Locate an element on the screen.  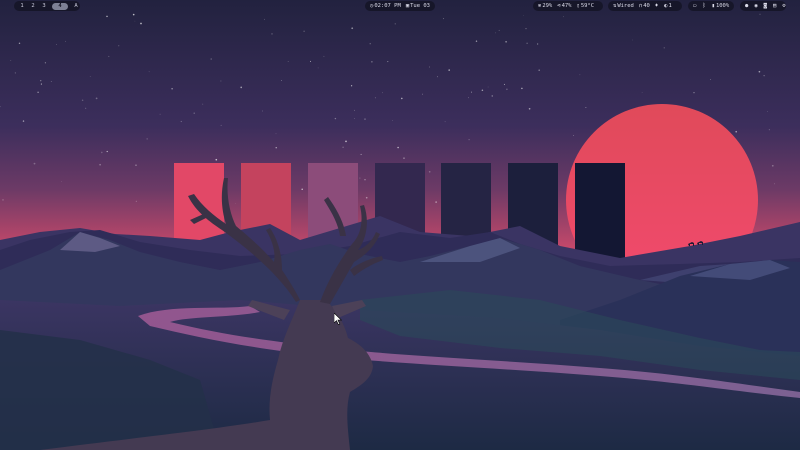
headphone-icon: ∩ is located at coordinates (640, 6).